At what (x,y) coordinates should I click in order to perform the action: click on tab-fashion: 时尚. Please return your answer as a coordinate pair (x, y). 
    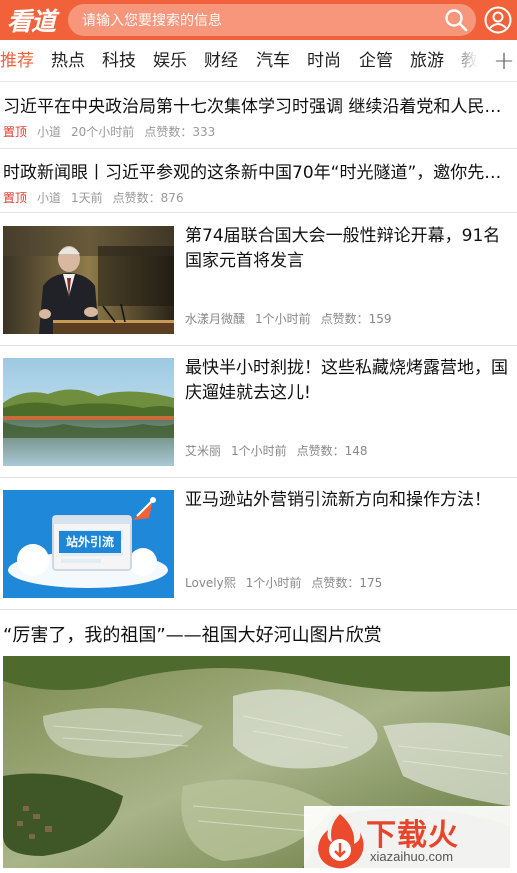
    Looking at the image, I should click on (324, 60).